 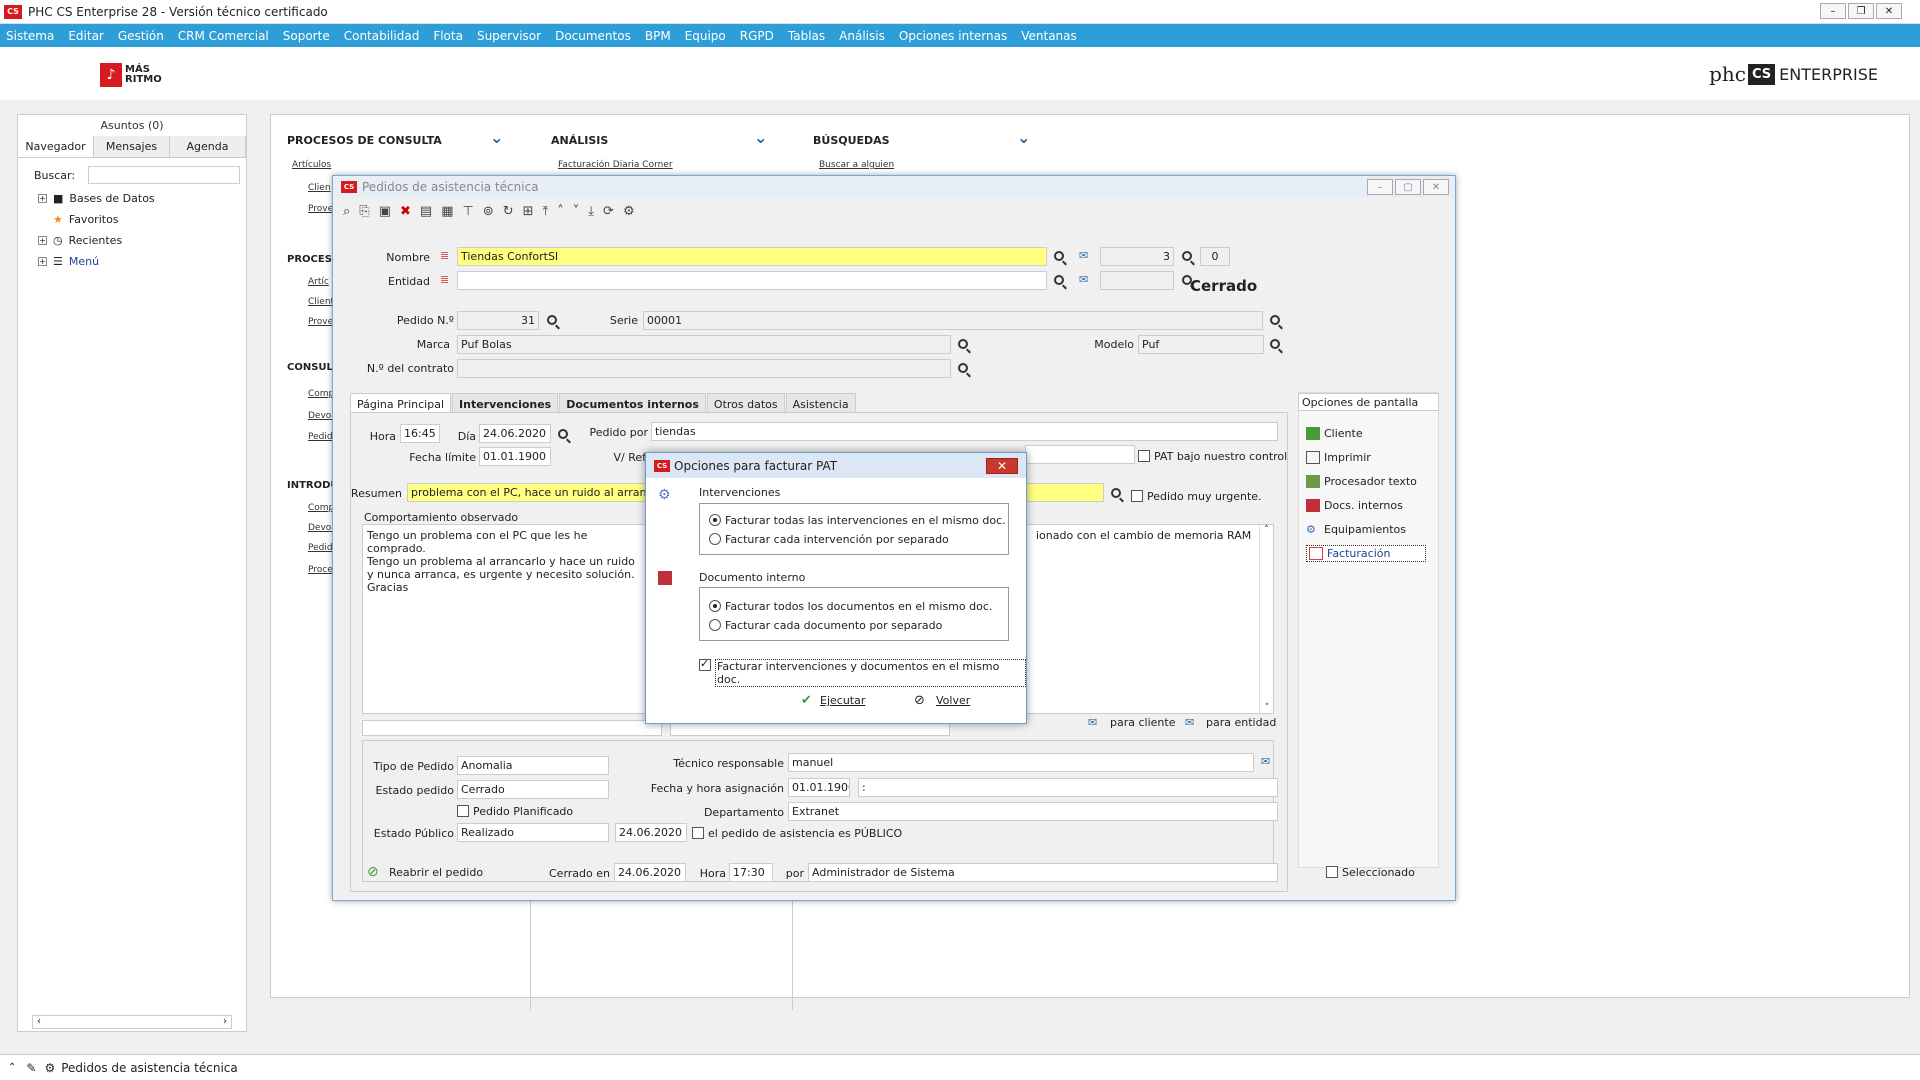 What do you see at coordinates (132, 219) in the screenshot?
I see `tree-item-favoritos: ★ Favoritos` at bounding box center [132, 219].